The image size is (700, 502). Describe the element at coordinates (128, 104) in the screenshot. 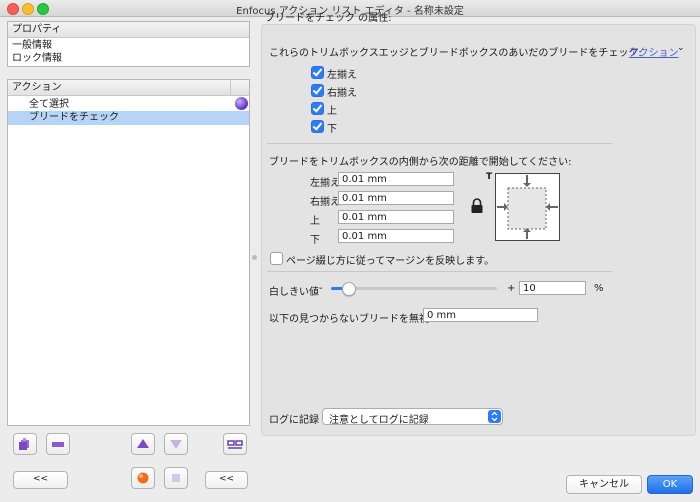

I see `action-item-select-all: 全て選択` at that location.